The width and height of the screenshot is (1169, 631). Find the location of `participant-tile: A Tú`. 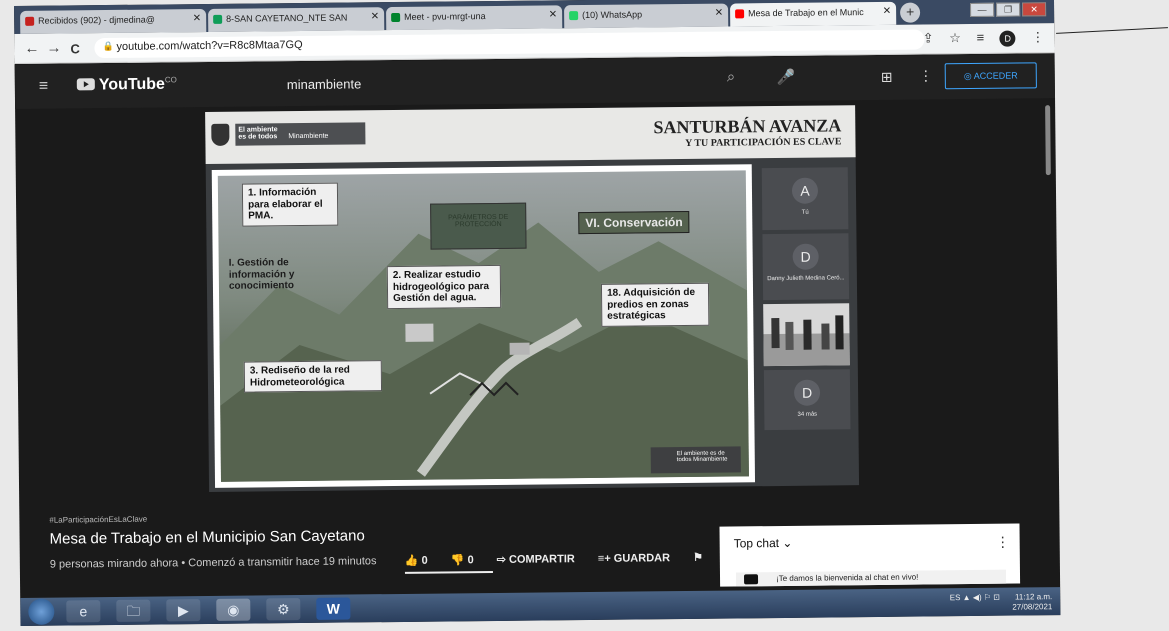

participant-tile: A Tú is located at coordinates (805, 199).